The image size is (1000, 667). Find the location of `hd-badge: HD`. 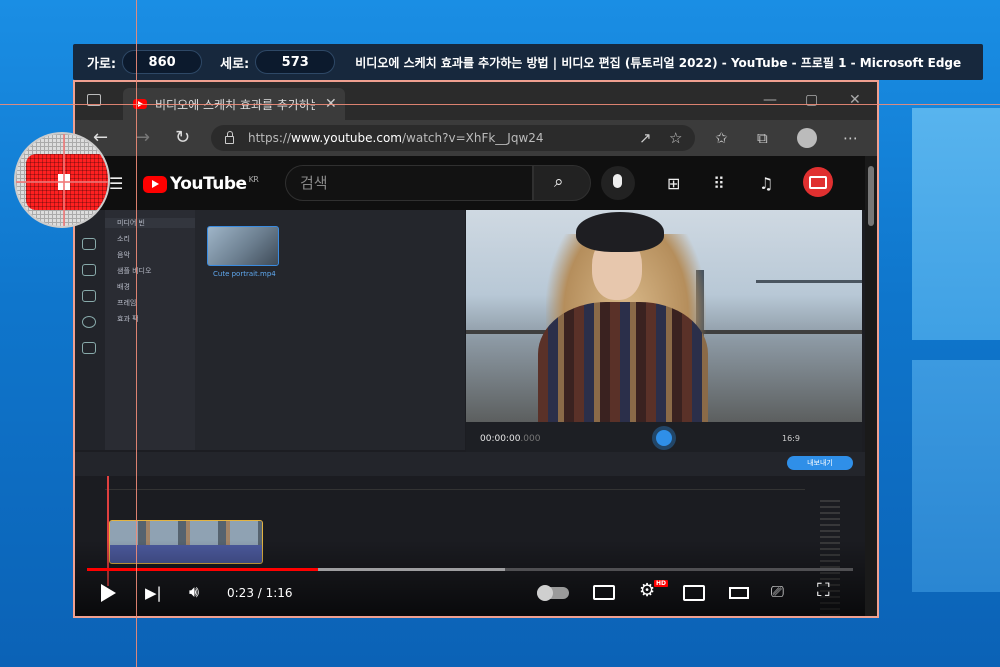

hd-badge: HD is located at coordinates (661, 583).